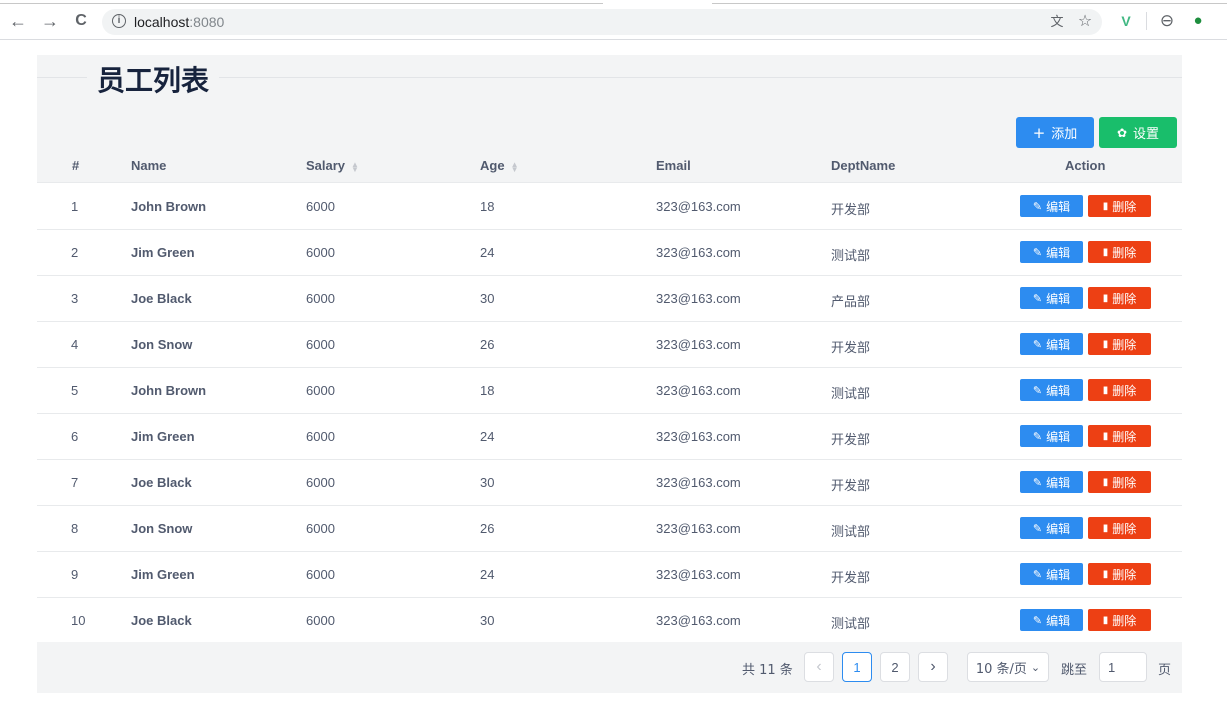  I want to click on extension-icon: ●, so click(1198, 21).